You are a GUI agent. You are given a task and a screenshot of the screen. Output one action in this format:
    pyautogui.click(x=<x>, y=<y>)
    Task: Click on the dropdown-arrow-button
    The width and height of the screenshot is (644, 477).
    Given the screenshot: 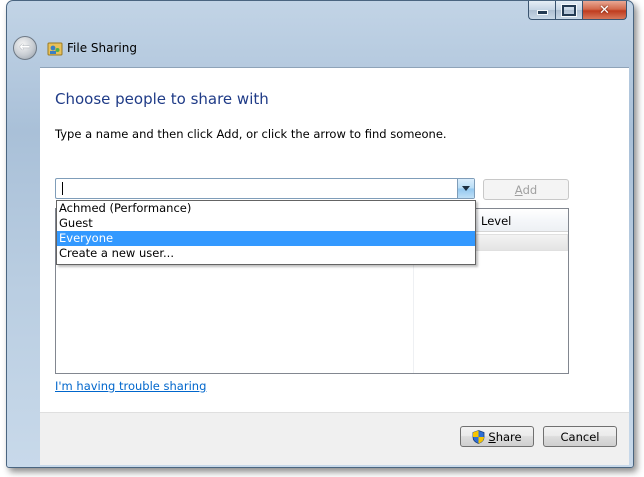 What is the action you would take?
    pyautogui.click(x=465, y=188)
    